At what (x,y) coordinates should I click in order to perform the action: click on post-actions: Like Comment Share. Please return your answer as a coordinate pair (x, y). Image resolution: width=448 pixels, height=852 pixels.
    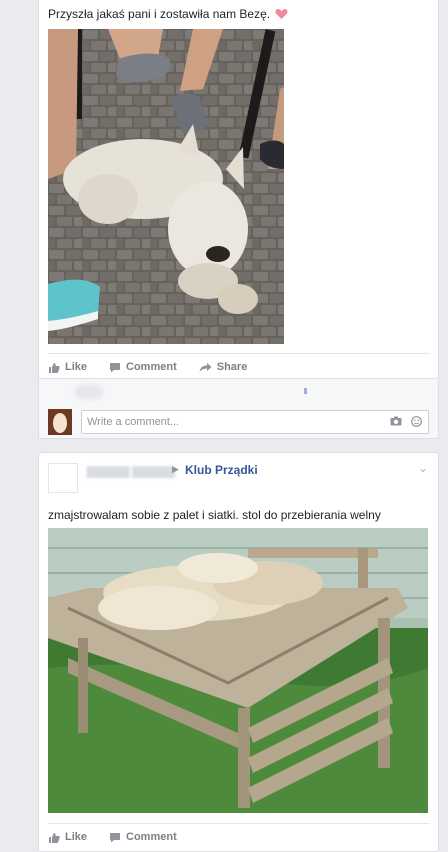
    Looking at the image, I should click on (238, 366).